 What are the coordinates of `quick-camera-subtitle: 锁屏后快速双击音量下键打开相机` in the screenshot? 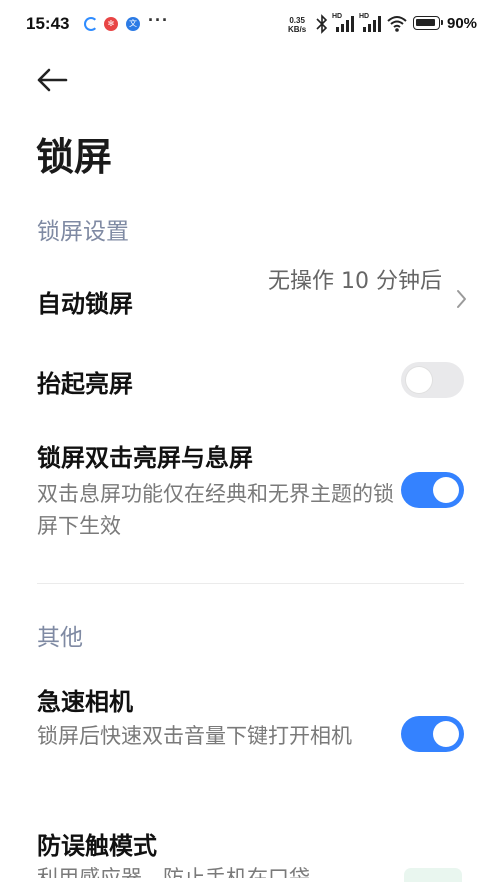 It's located at (194, 736).